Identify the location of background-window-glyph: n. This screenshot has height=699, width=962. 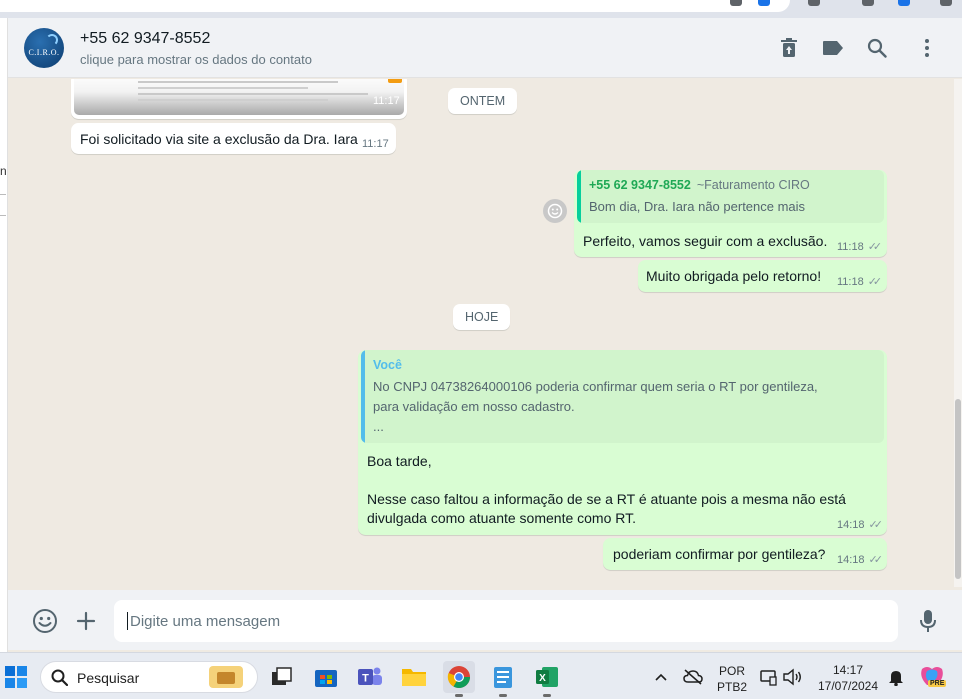
(3, 171).